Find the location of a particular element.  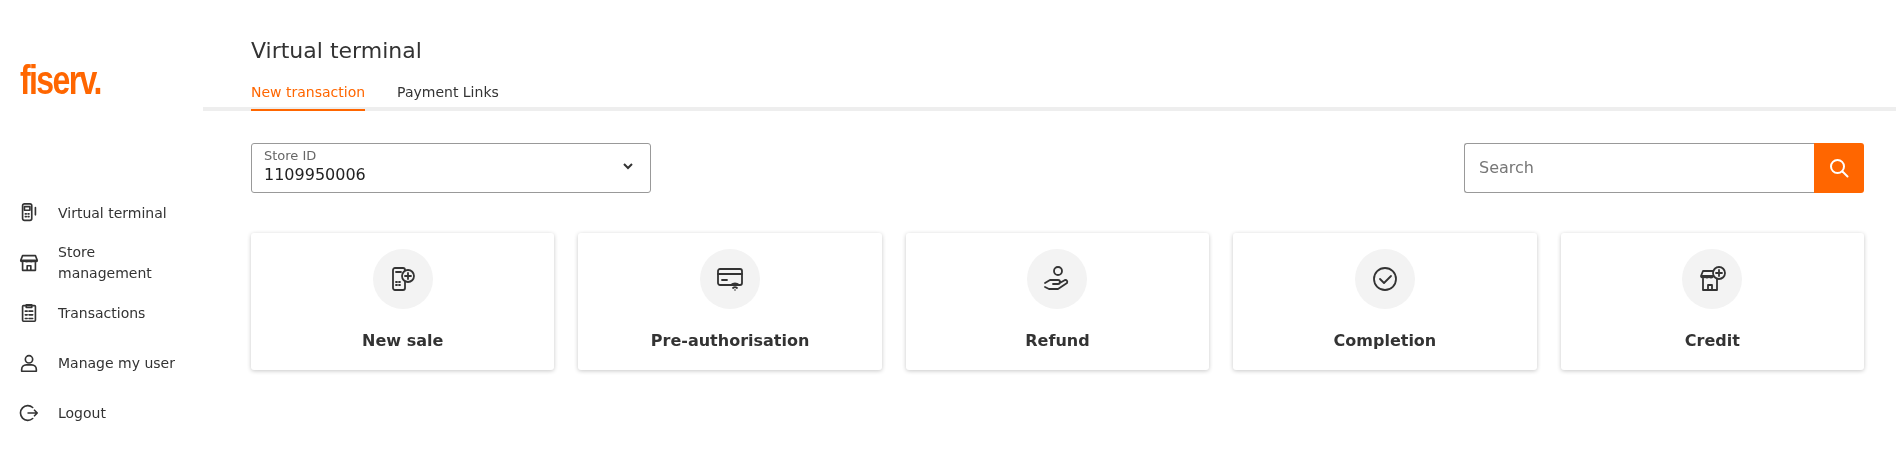

card-label: Pre-authorisation is located at coordinates (730, 341).